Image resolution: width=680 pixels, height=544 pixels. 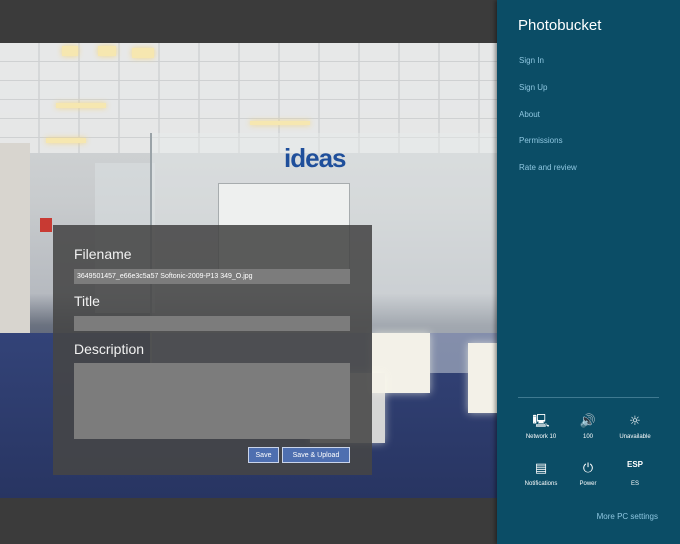 What do you see at coordinates (46, 225) in the screenshot?
I see `red-chair` at bounding box center [46, 225].